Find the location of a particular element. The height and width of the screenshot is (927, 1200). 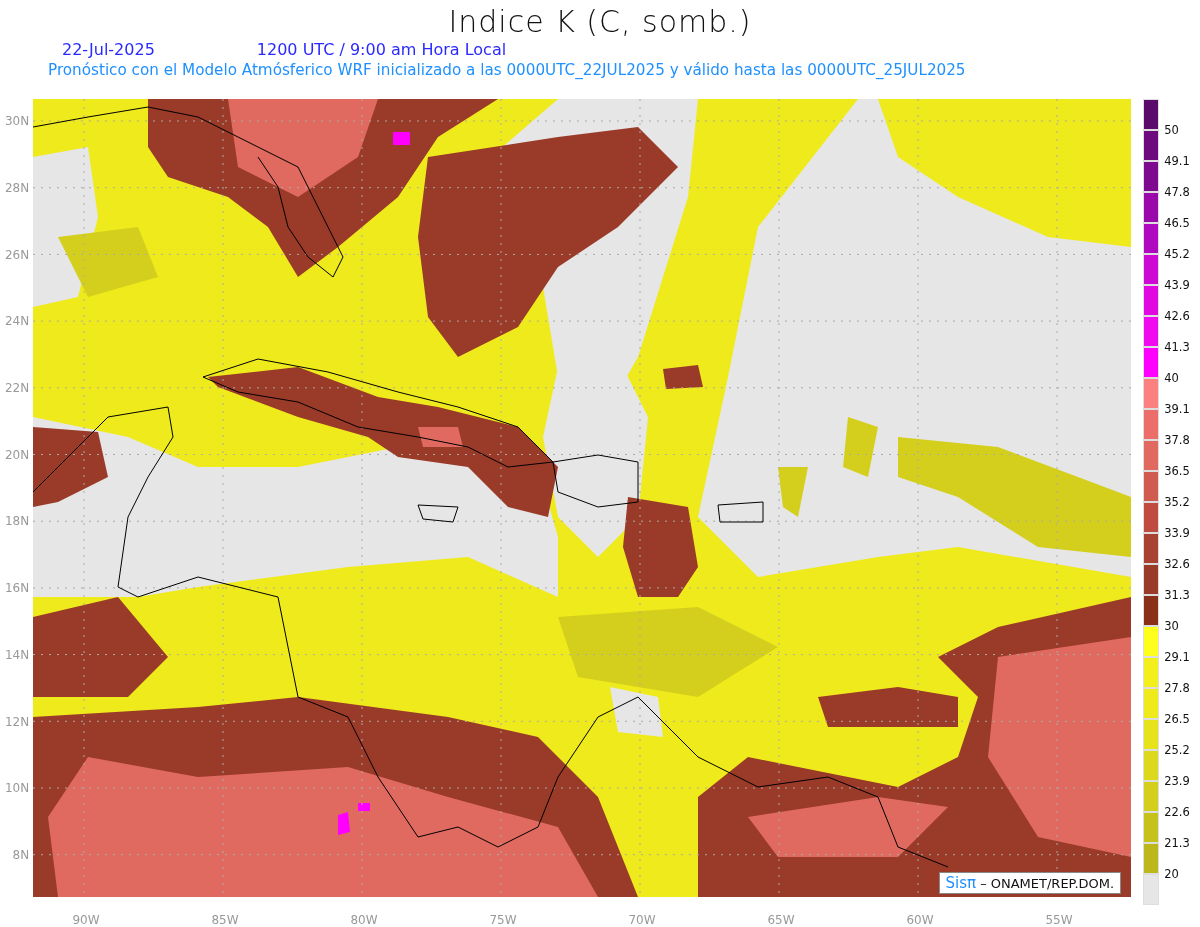

legend-label: 42.6 is located at coordinates (1177, 316).